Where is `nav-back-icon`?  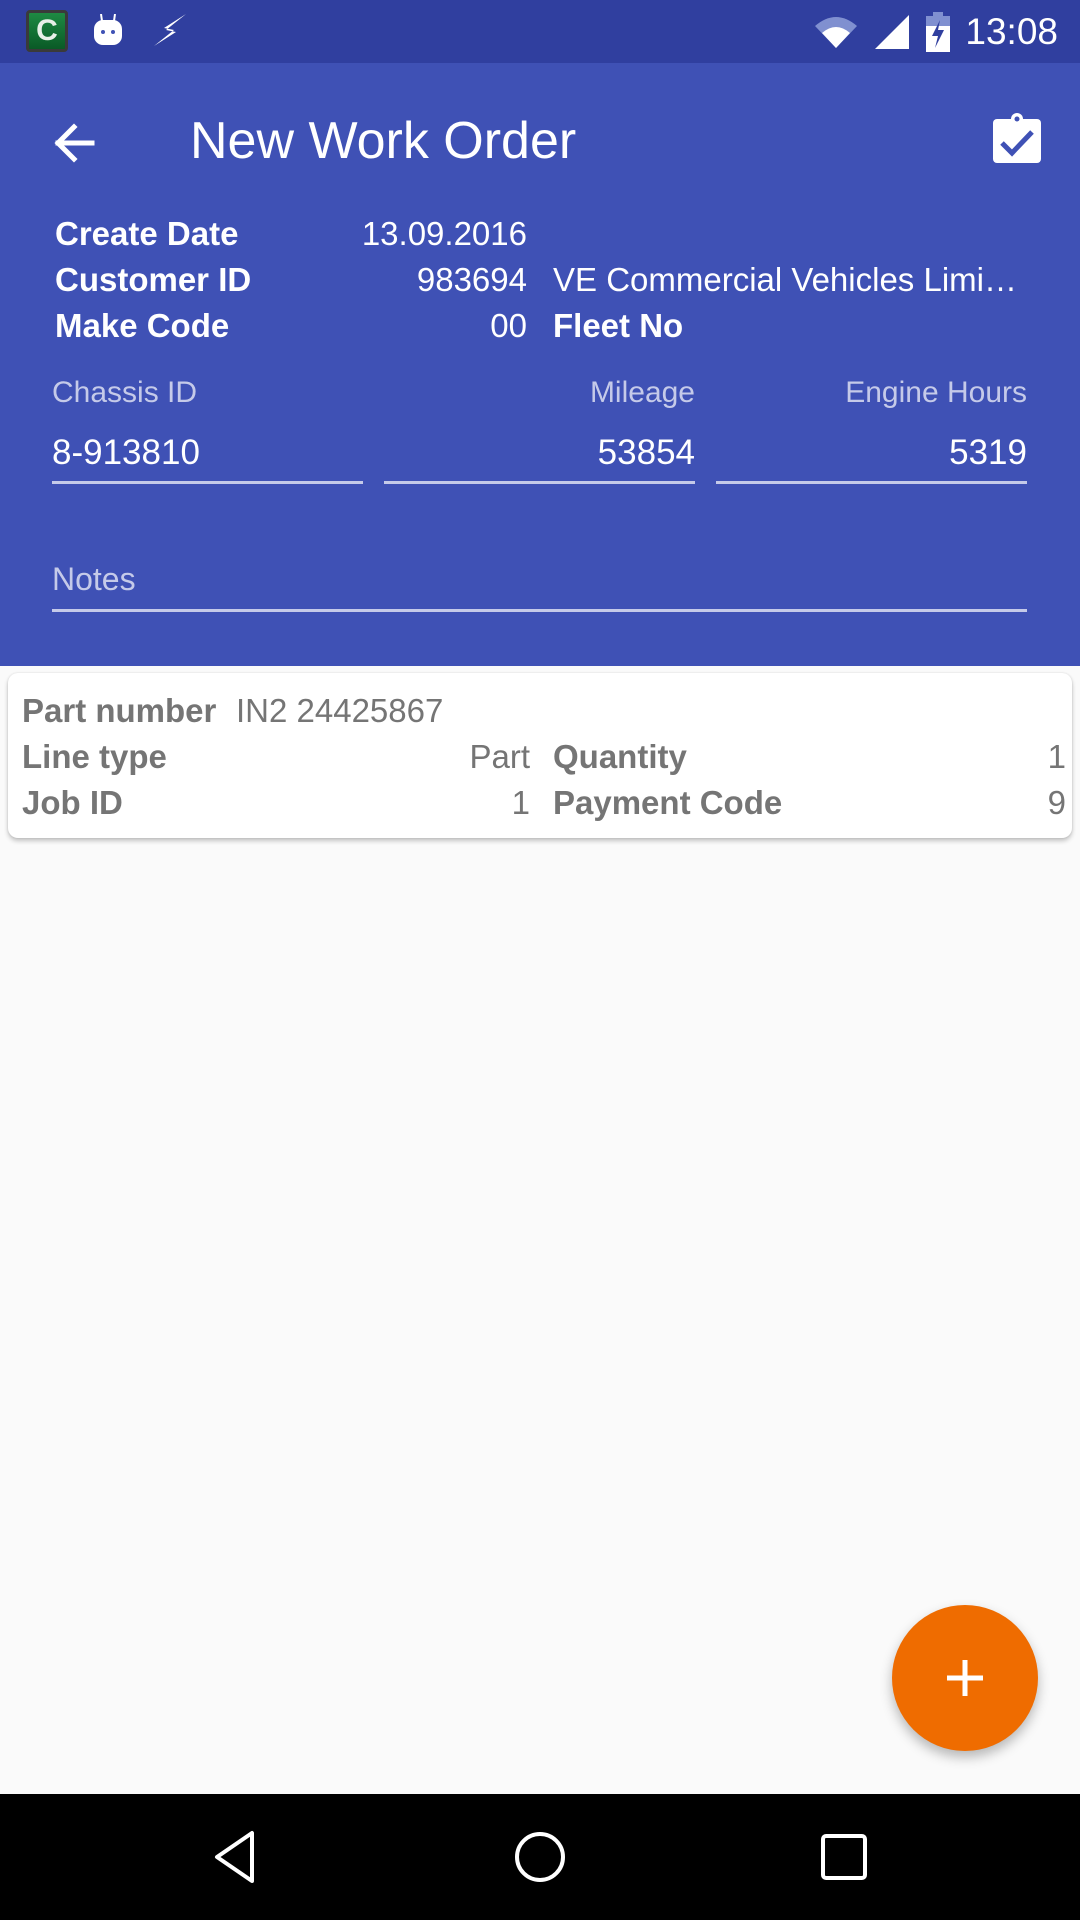 nav-back-icon is located at coordinates (234, 1857).